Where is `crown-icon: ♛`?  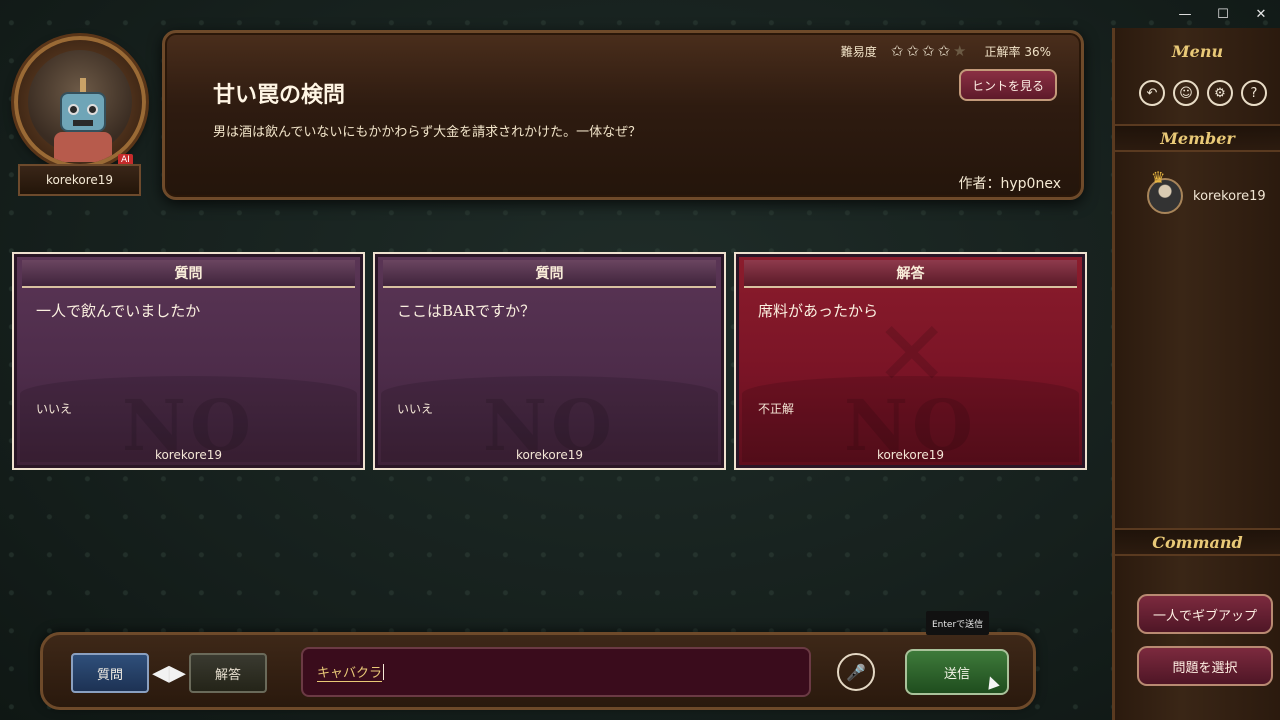
crown-icon: ♛ is located at coordinates (1158, 177).